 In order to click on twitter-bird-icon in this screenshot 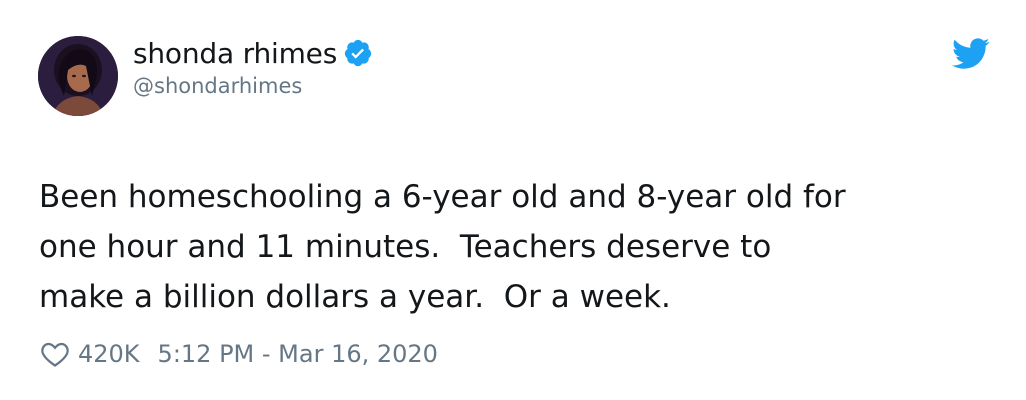, I will do `click(971, 54)`.